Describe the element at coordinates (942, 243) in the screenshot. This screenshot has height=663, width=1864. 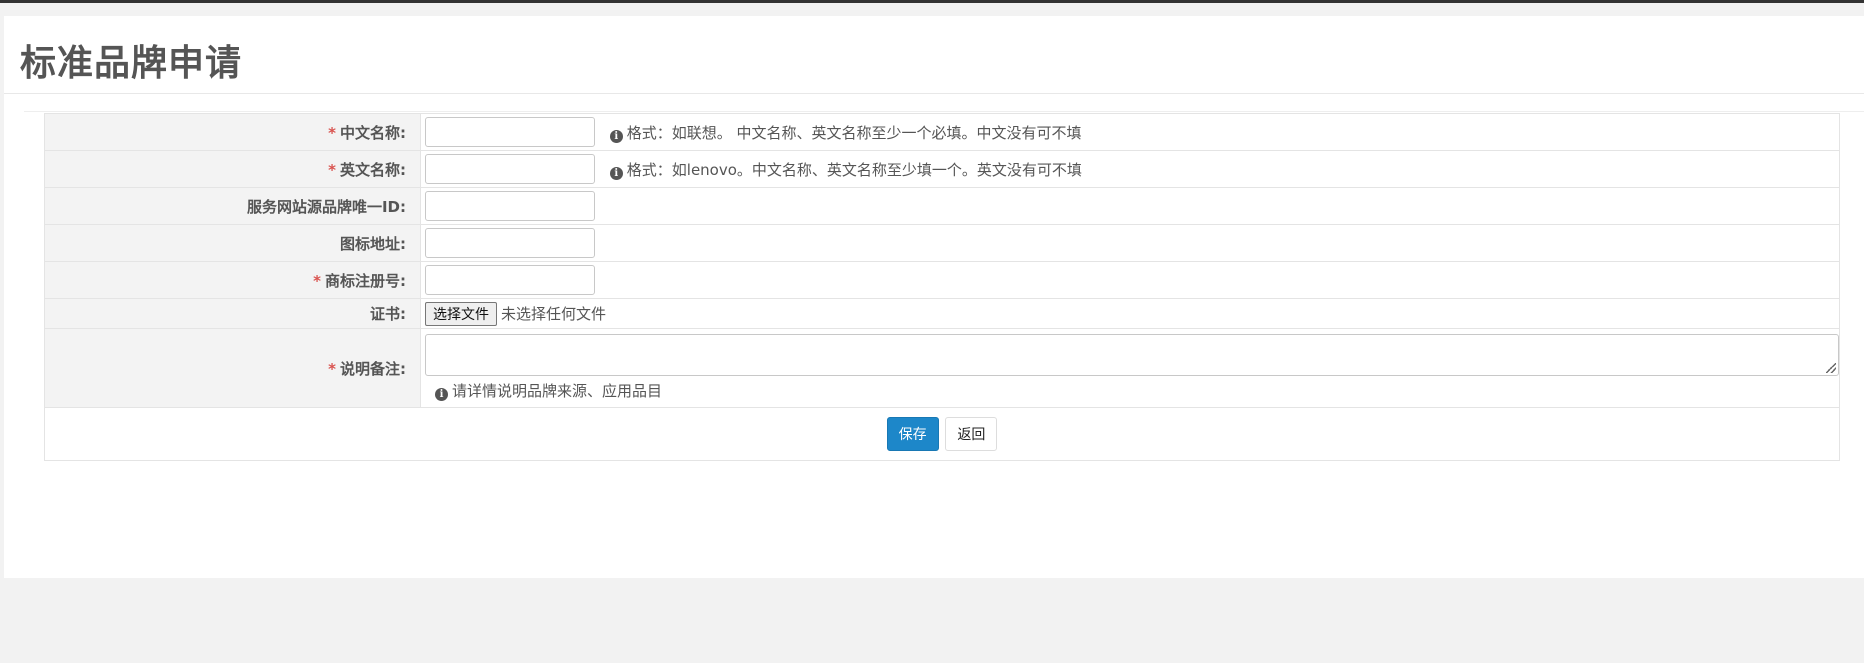
I see `form-row-icon-url: 图标地址:` at that location.